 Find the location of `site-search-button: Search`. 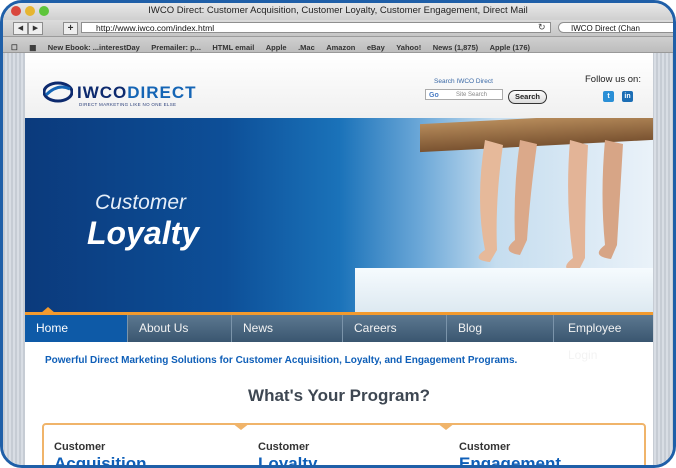

site-search-button: Search is located at coordinates (527, 97).